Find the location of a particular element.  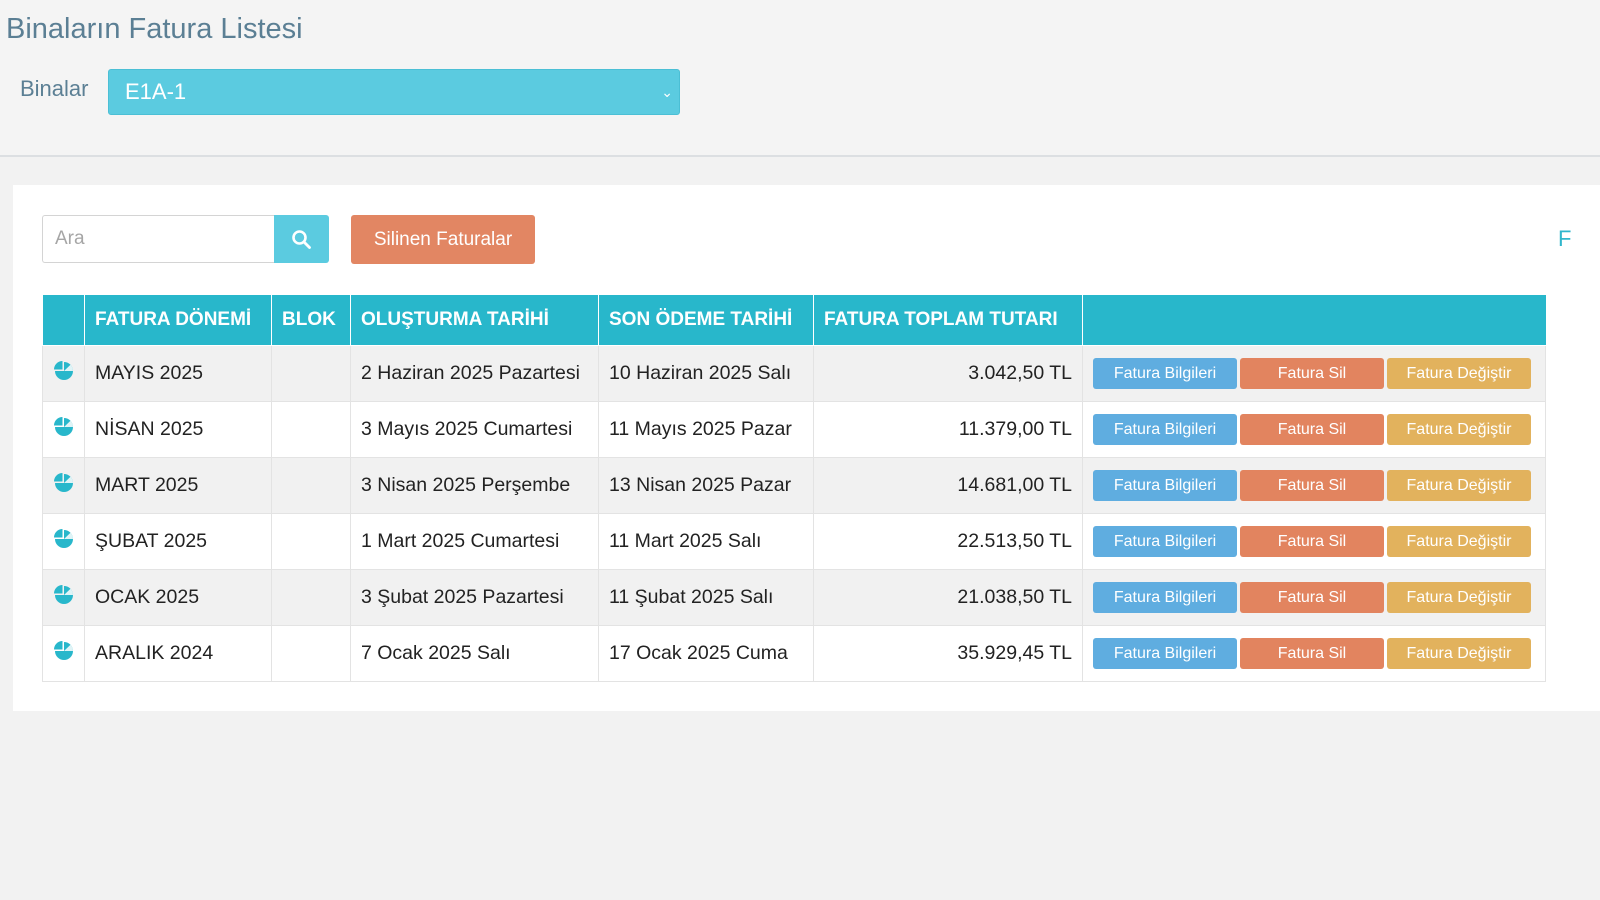

cell-total: 35.929,45 TL is located at coordinates (948, 653).